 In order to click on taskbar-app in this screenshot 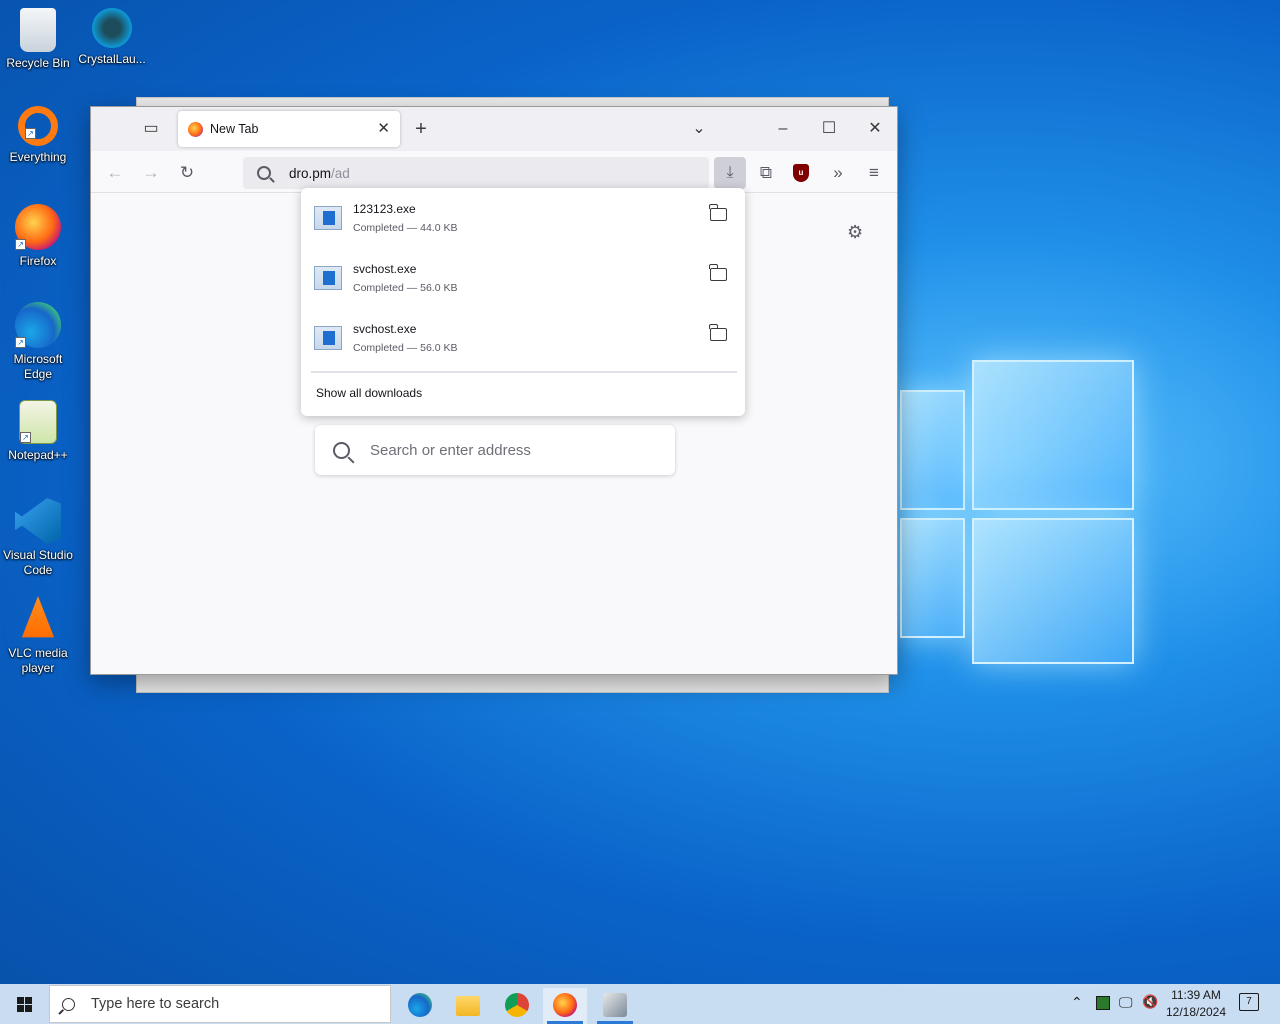, I will do `click(615, 1006)`.